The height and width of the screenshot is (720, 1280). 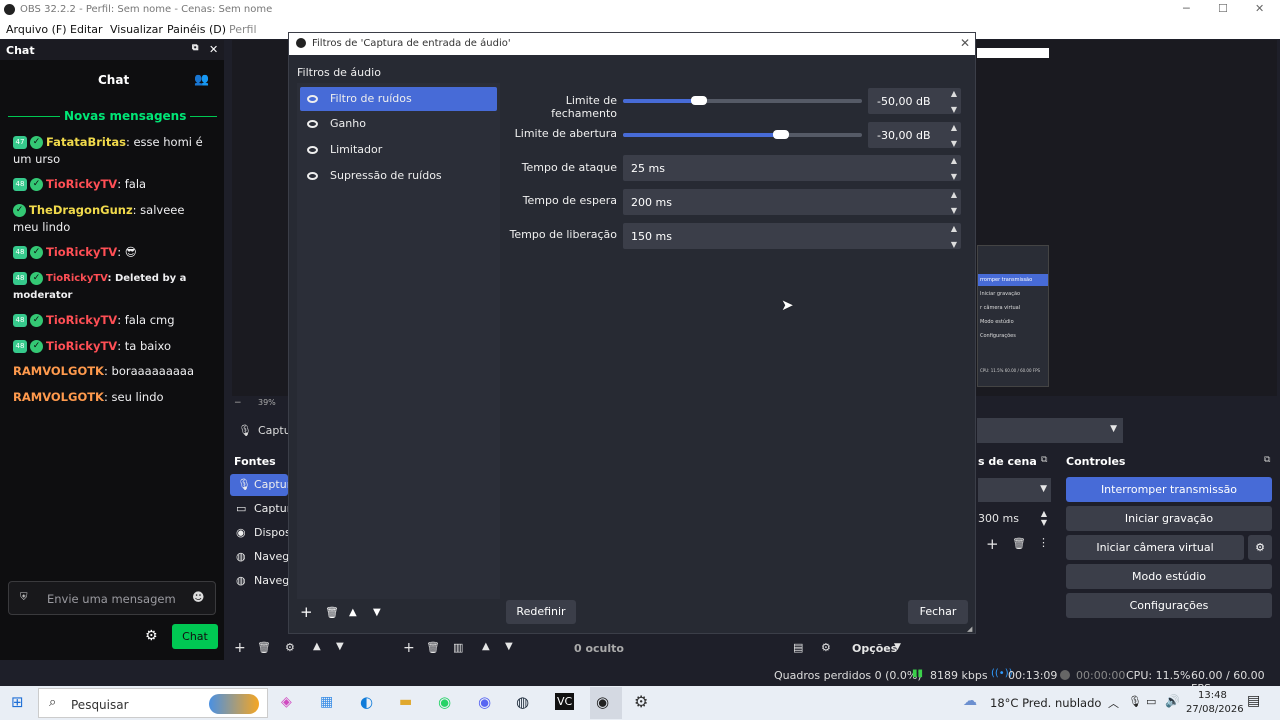 I want to click on close-button: Fechar, so click(x=938, y=612).